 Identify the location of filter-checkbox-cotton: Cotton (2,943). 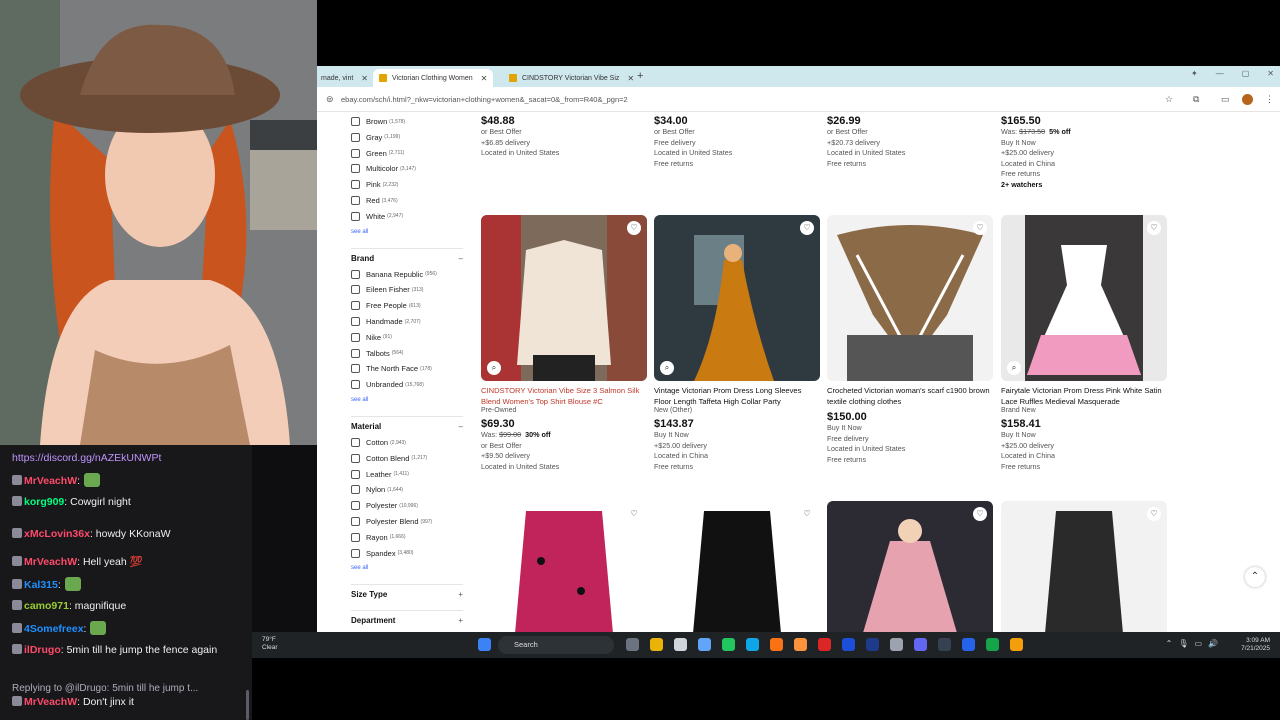
(378, 442).